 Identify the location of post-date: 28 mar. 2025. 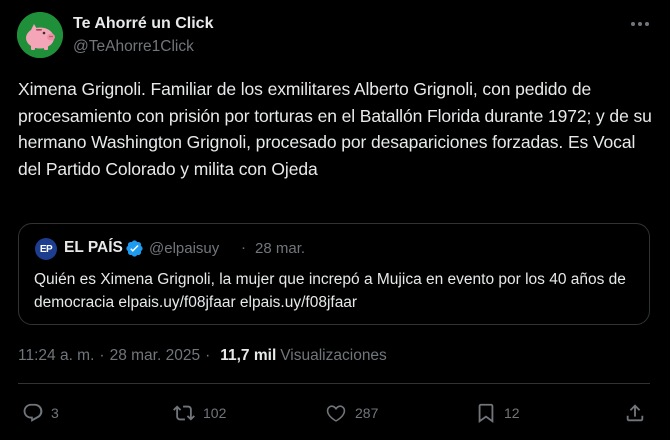
(155, 355).